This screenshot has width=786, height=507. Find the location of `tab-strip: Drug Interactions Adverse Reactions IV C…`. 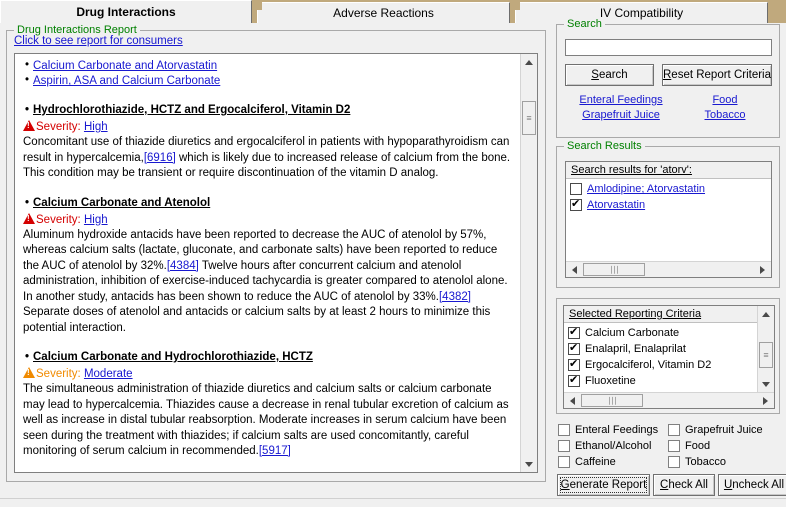

tab-strip: Drug Interactions Adverse Reactions IV C… is located at coordinates (393, 11).